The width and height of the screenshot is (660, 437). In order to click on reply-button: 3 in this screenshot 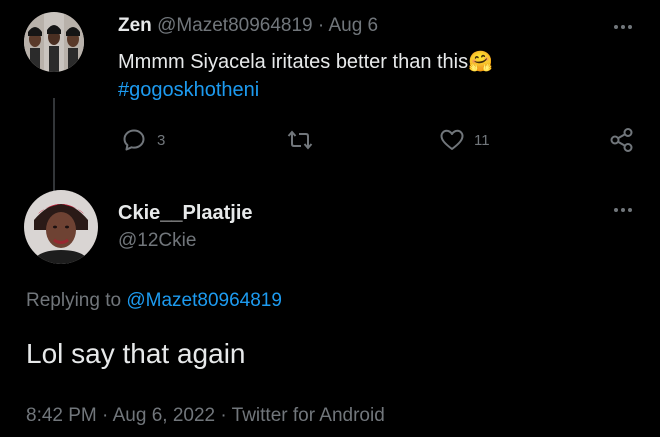, I will do `click(143, 140)`.